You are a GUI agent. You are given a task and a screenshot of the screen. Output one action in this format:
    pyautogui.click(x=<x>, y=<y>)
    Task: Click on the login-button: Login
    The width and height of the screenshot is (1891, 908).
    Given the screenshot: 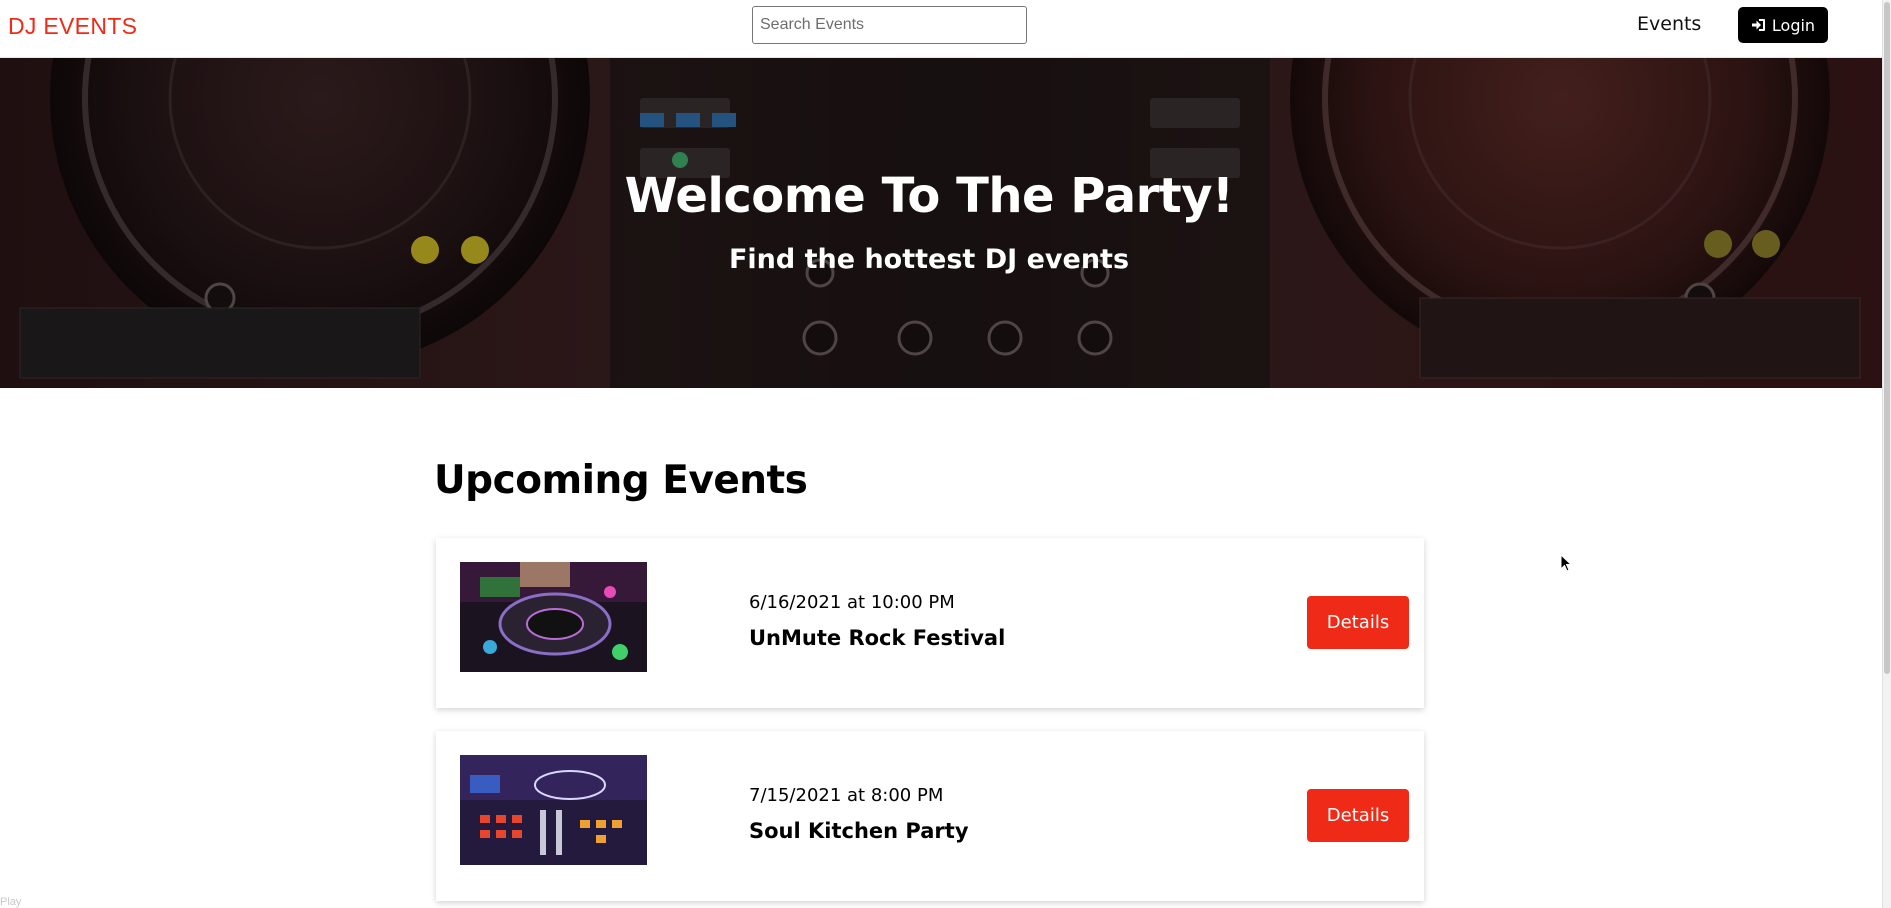 What is the action you would take?
    pyautogui.click(x=1783, y=25)
    